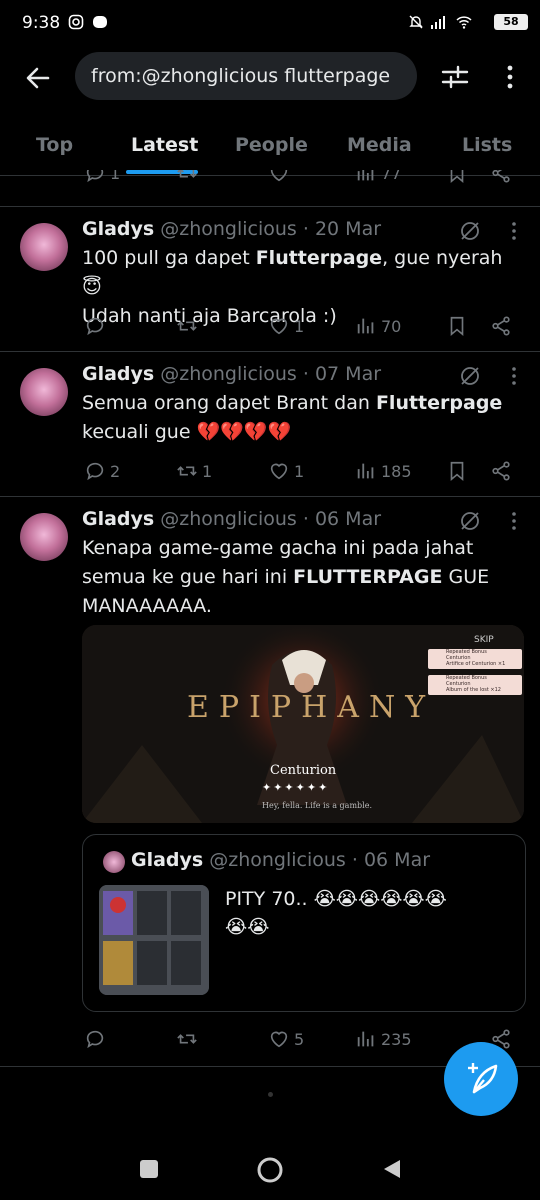  Describe the element at coordinates (164, 145) in the screenshot. I see `tab-latest: Latest` at that location.